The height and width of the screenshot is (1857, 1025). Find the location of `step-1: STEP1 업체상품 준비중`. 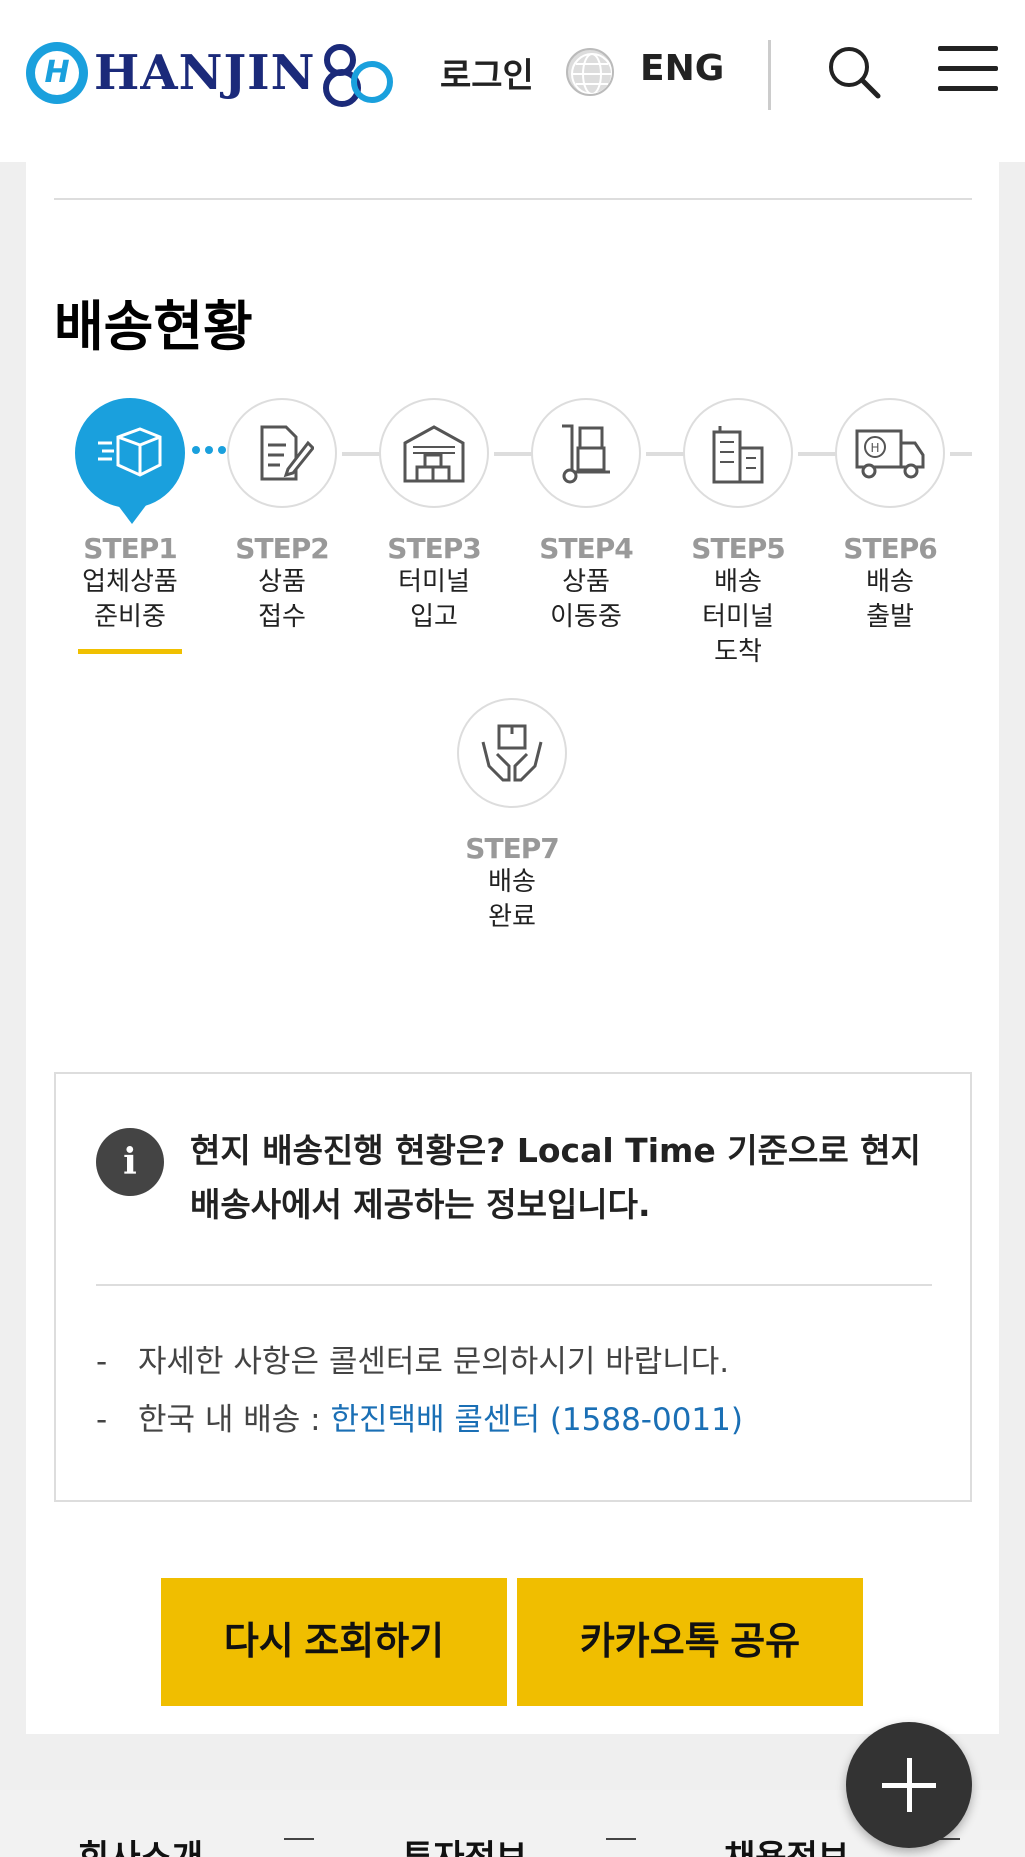

step-1: STEP1 업체상품 준비중 is located at coordinates (130, 526).